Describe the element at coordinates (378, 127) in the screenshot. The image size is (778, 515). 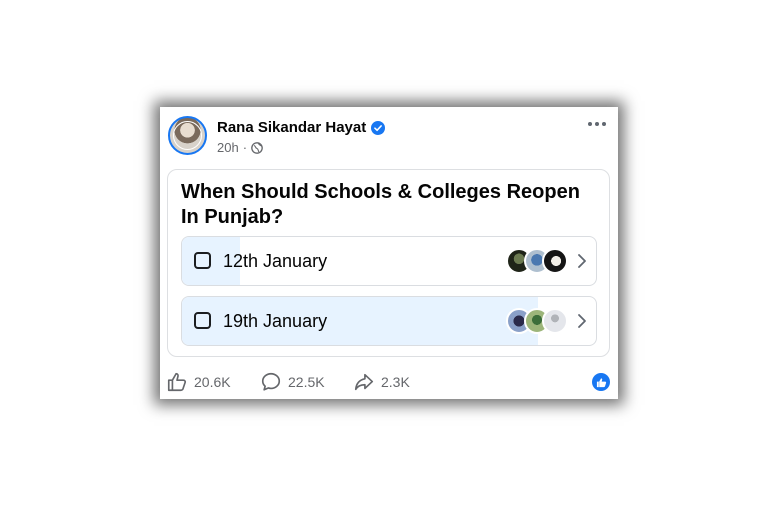
I see `verified-badge-icon` at that location.